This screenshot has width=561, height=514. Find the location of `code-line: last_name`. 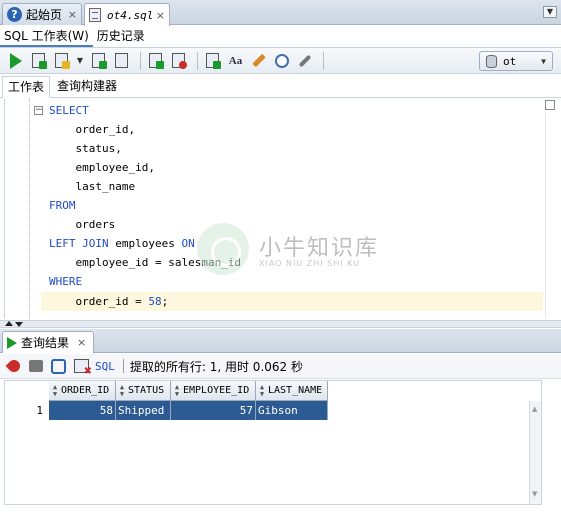

code-line: last_name is located at coordinates (92, 186).